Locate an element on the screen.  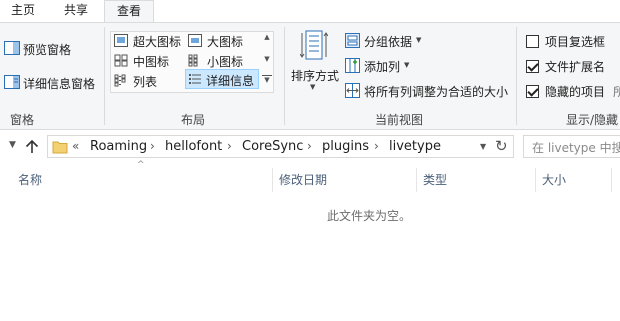
hidden-items-checkbox is located at coordinates (532, 91).